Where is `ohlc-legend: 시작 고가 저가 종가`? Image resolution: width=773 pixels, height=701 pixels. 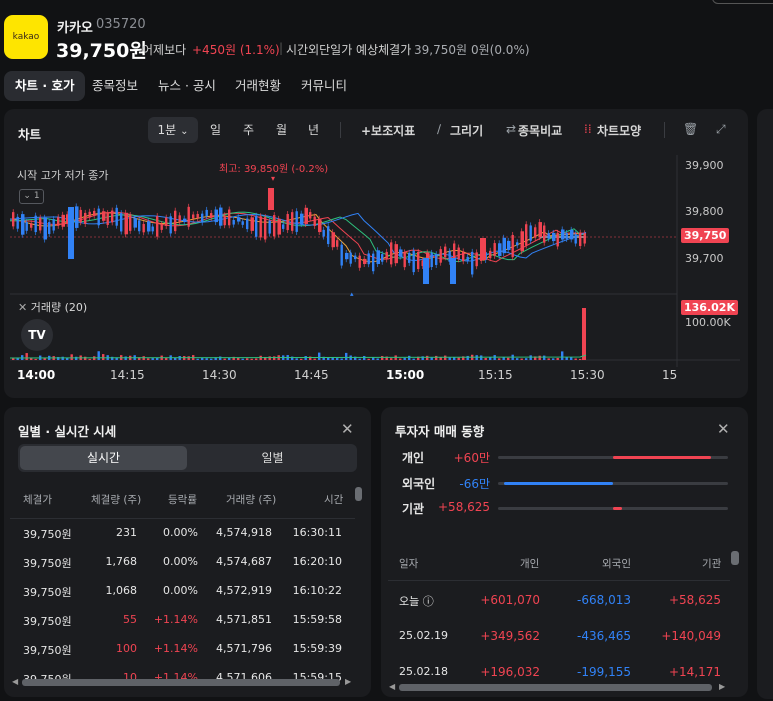 ohlc-legend: 시작 고가 저가 종가 is located at coordinates (63, 175).